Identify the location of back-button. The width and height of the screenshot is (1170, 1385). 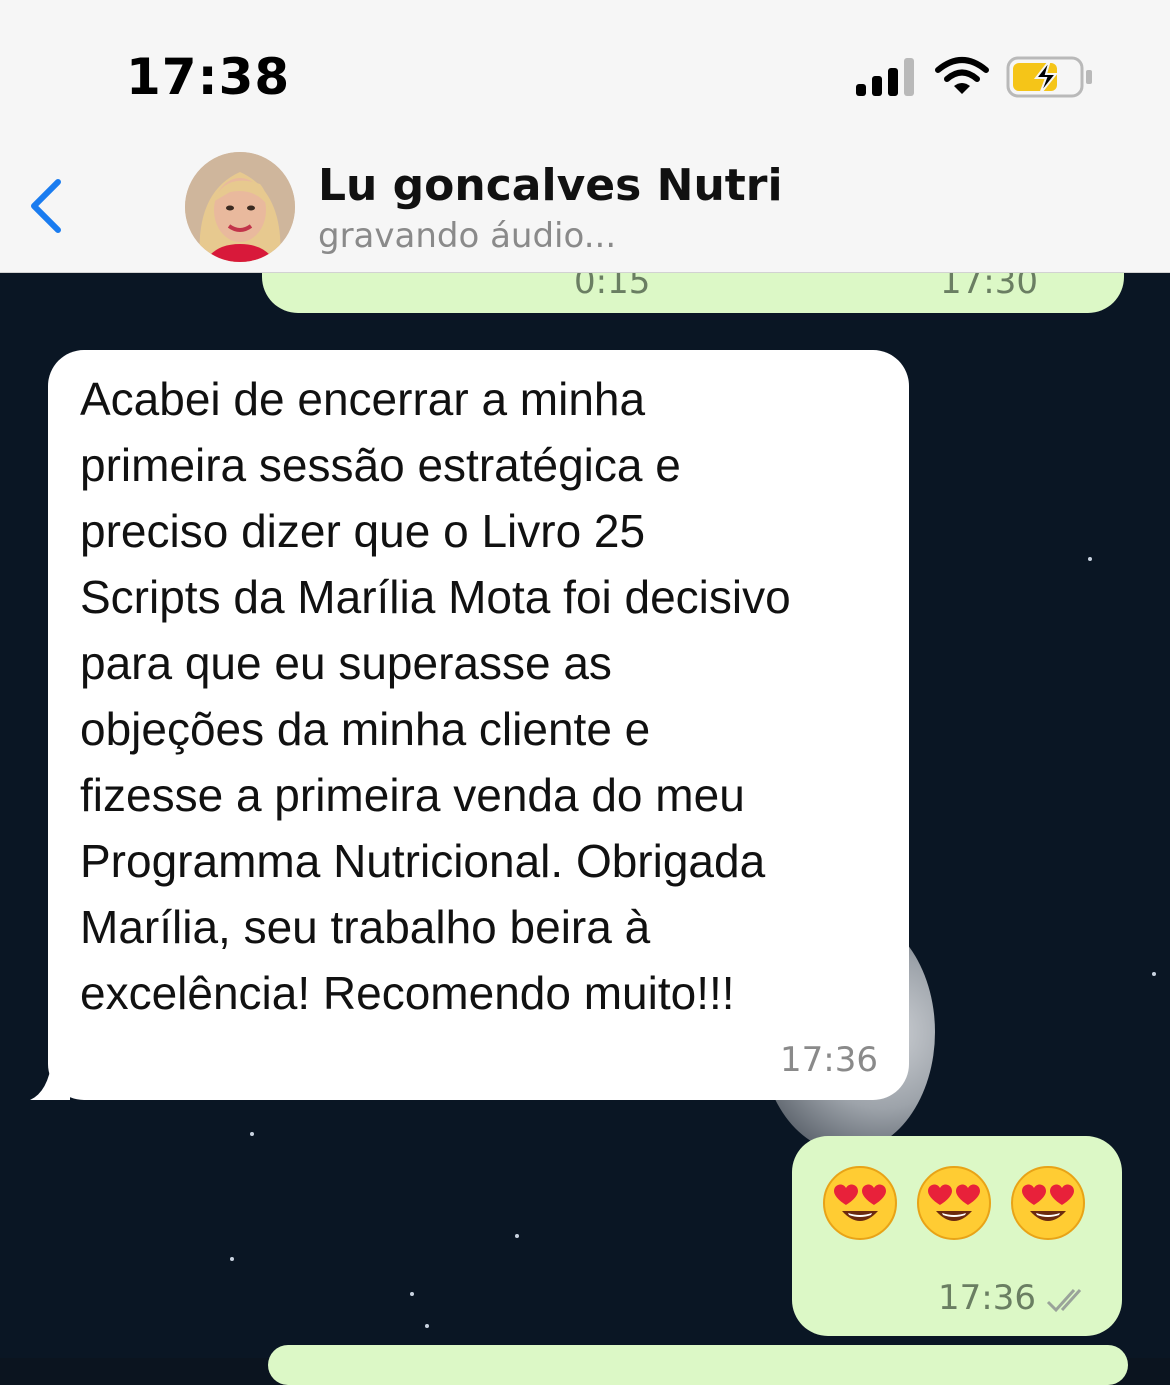
(50, 205).